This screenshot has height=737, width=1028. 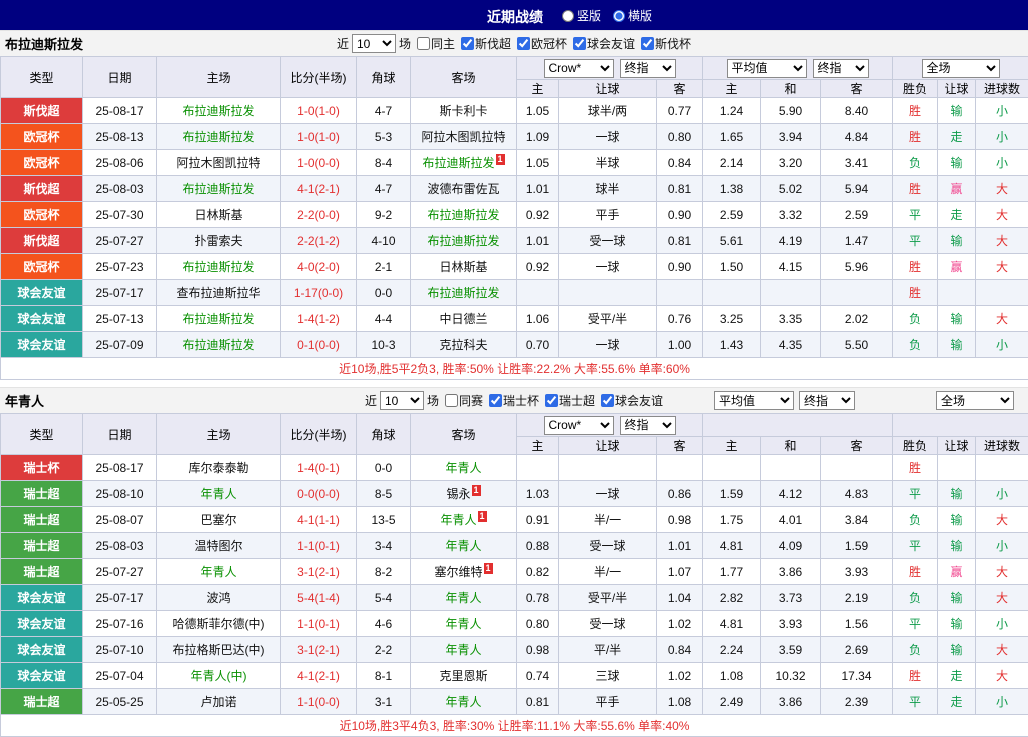 I want to click on league-filter: 瑞士超, so click(x=568, y=400).